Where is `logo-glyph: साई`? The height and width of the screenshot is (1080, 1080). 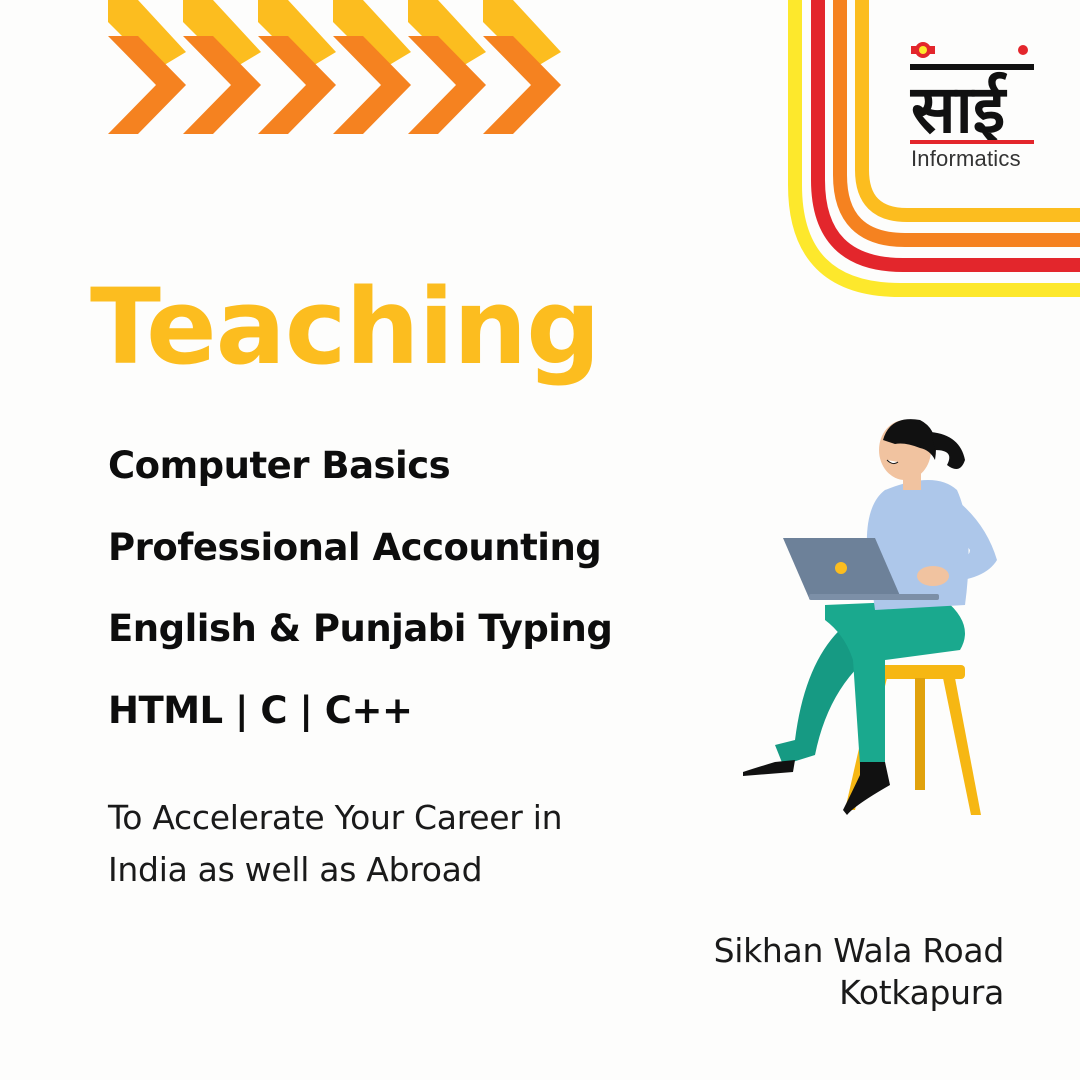
logo-glyph: साई is located at coordinates (958, 108).